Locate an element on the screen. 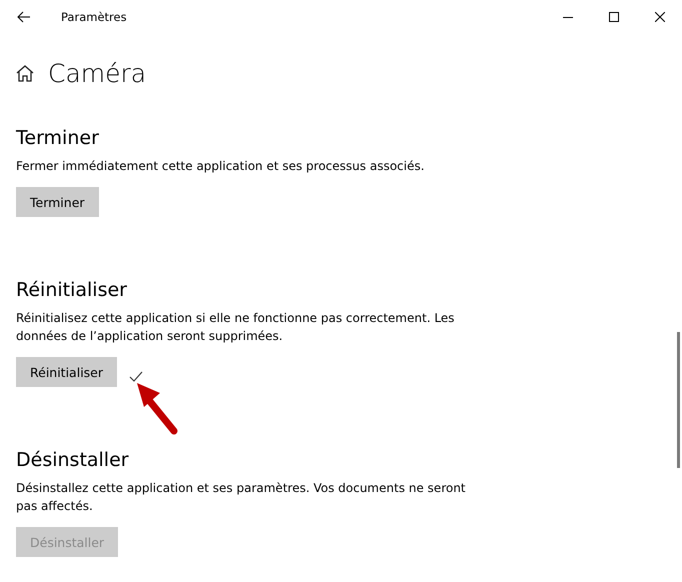 The width and height of the screenshot is (682, 582). arrow-annotation is located at coordinates (157, 409).